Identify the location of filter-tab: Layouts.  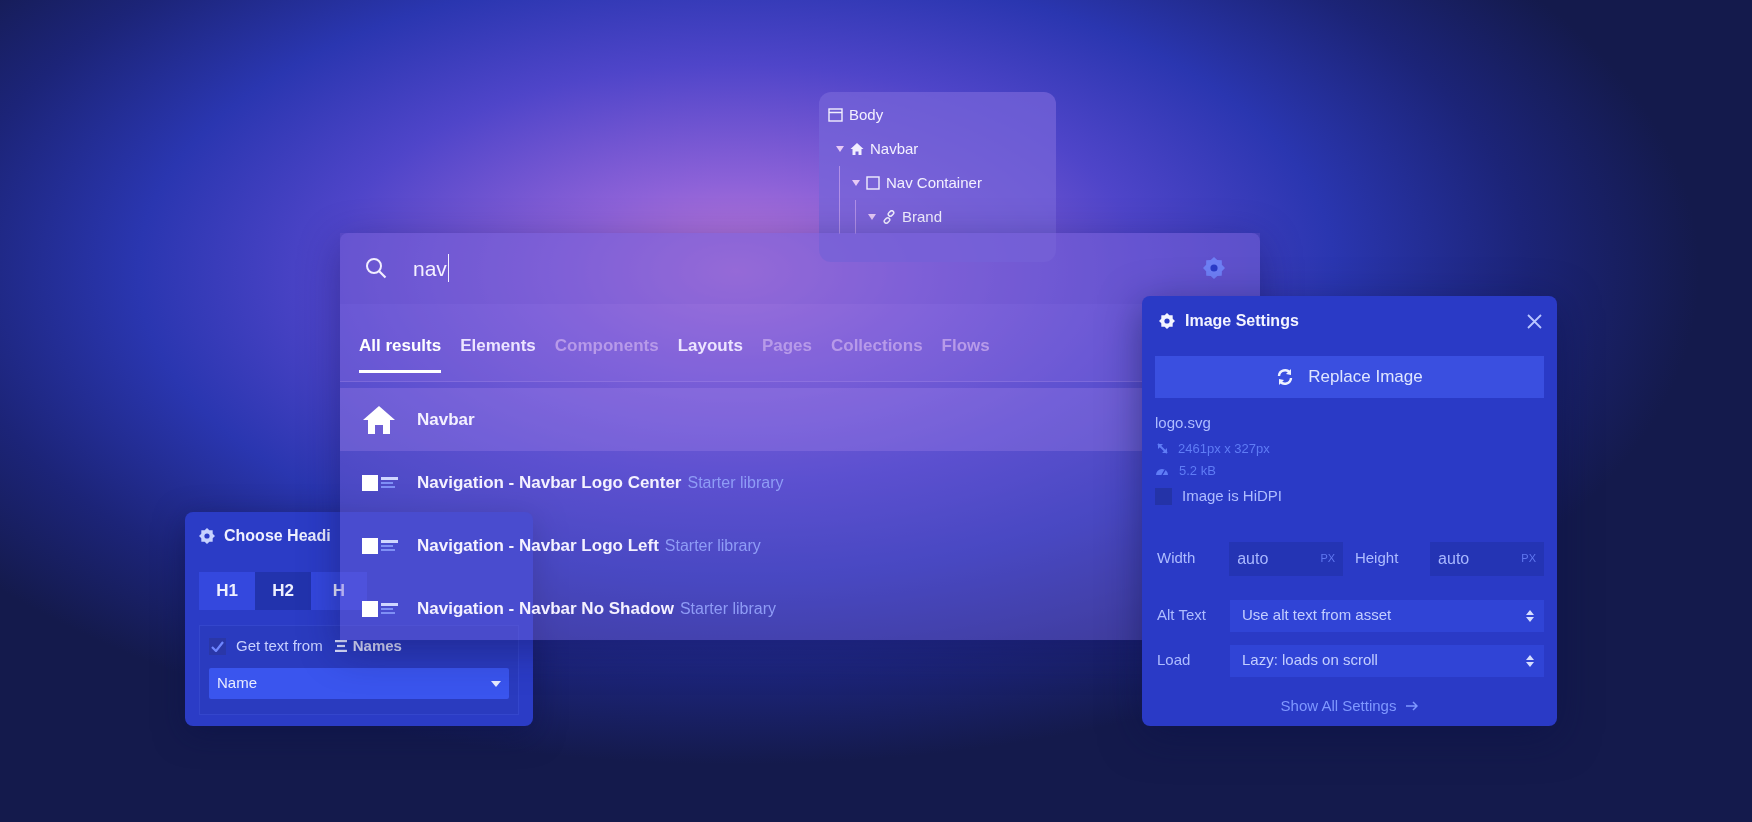
(710, 347).